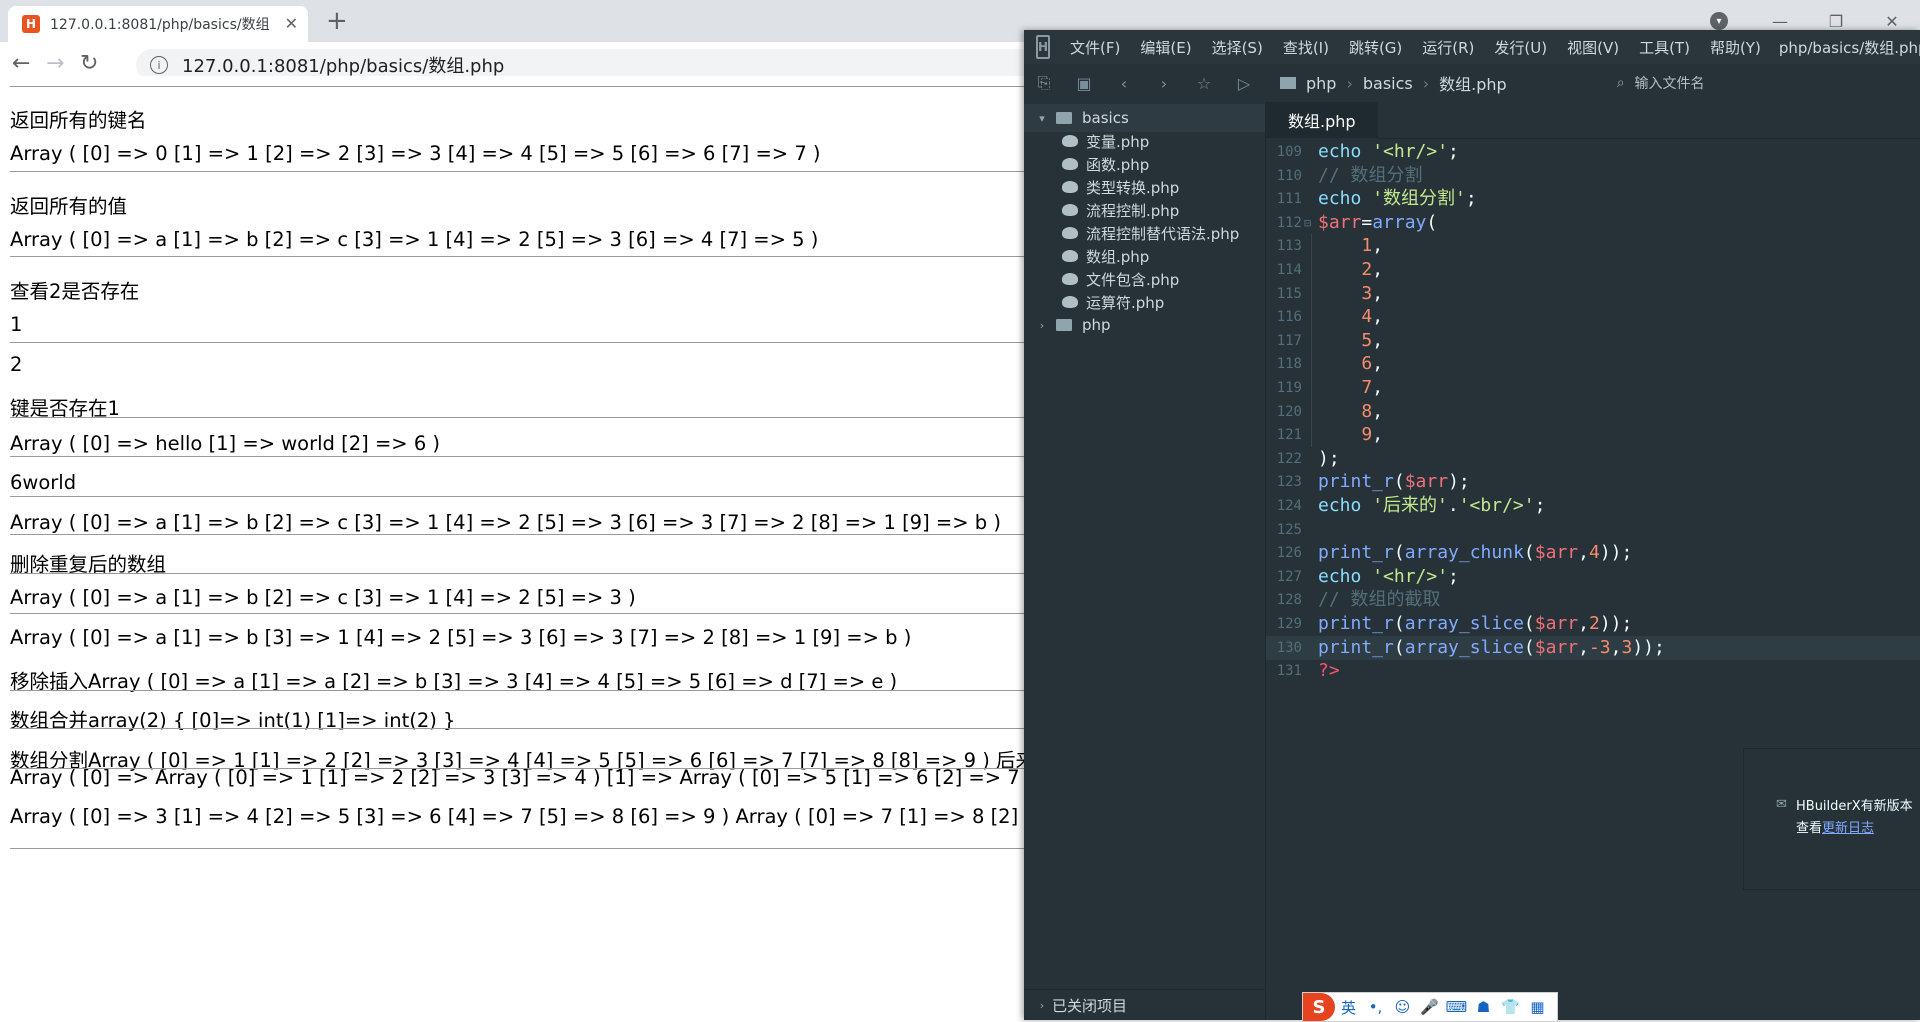 The width and height of the screenshot is (1920, 1022). I want to click on code-text: );, so click(1329, 459).